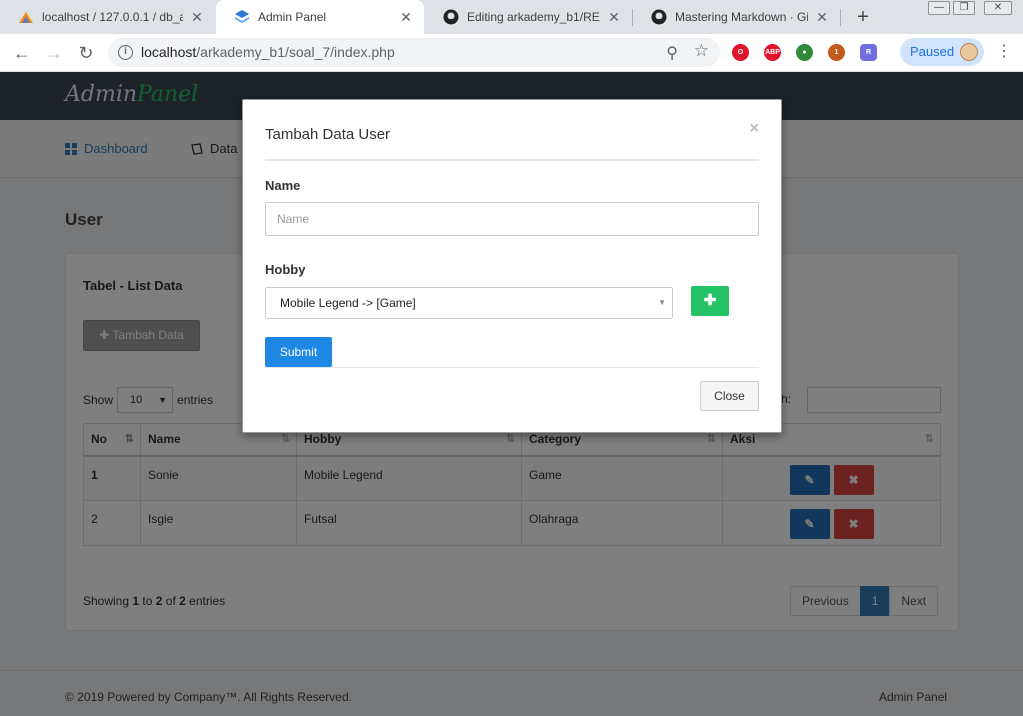 The height and width of the screenshot is (716, 1023). Describe the element at coordinates (672, 53) in the screenshot. I see `zoom-icon: ⚲` at that location.